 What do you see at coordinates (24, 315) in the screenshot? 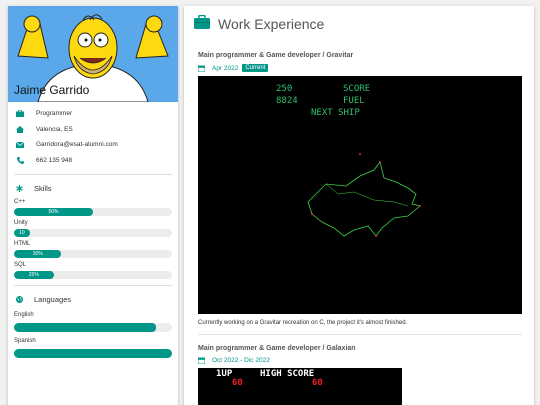
I see `language-label: English` at bounding box center [24, 315].